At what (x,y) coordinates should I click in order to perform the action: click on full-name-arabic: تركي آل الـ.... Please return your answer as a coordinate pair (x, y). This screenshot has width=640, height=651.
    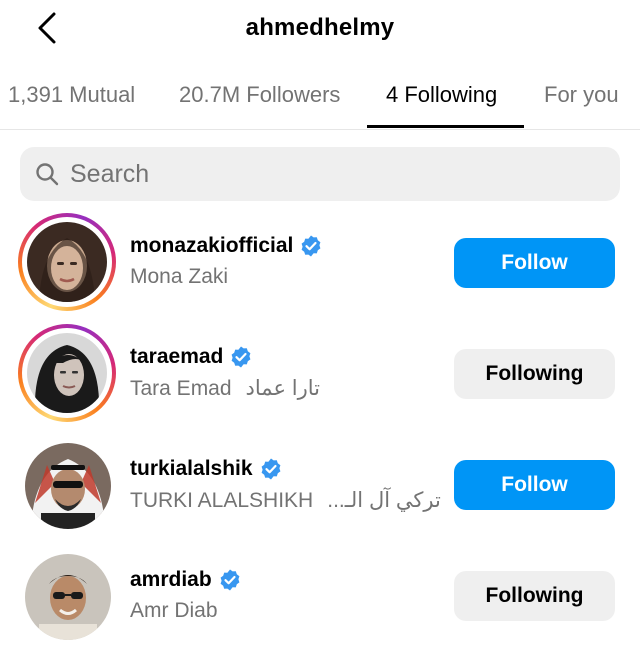
    Looking at the image, I should click on (384, 500).